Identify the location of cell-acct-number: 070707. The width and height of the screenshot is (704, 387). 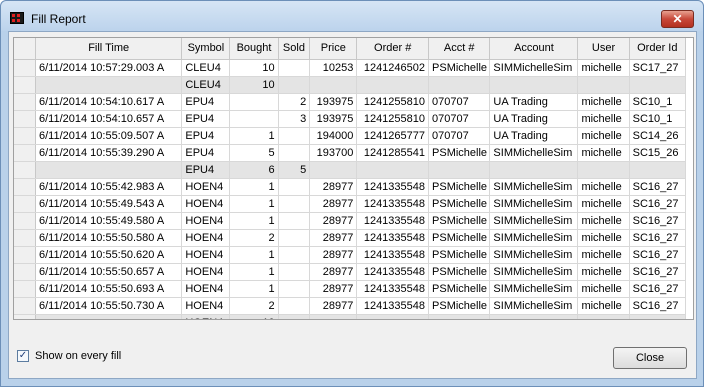
(459, 136).